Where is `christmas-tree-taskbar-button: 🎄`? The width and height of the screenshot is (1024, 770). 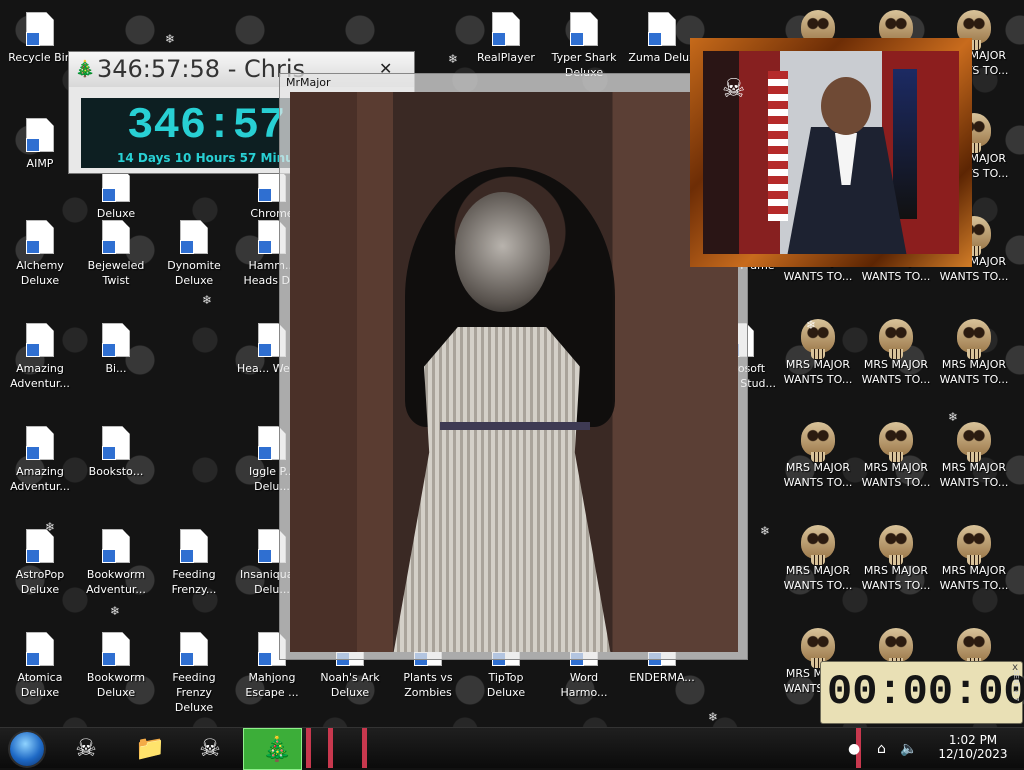 christmas-tree-taskbar-button: 🎄 is located at coordinates (272, 749).